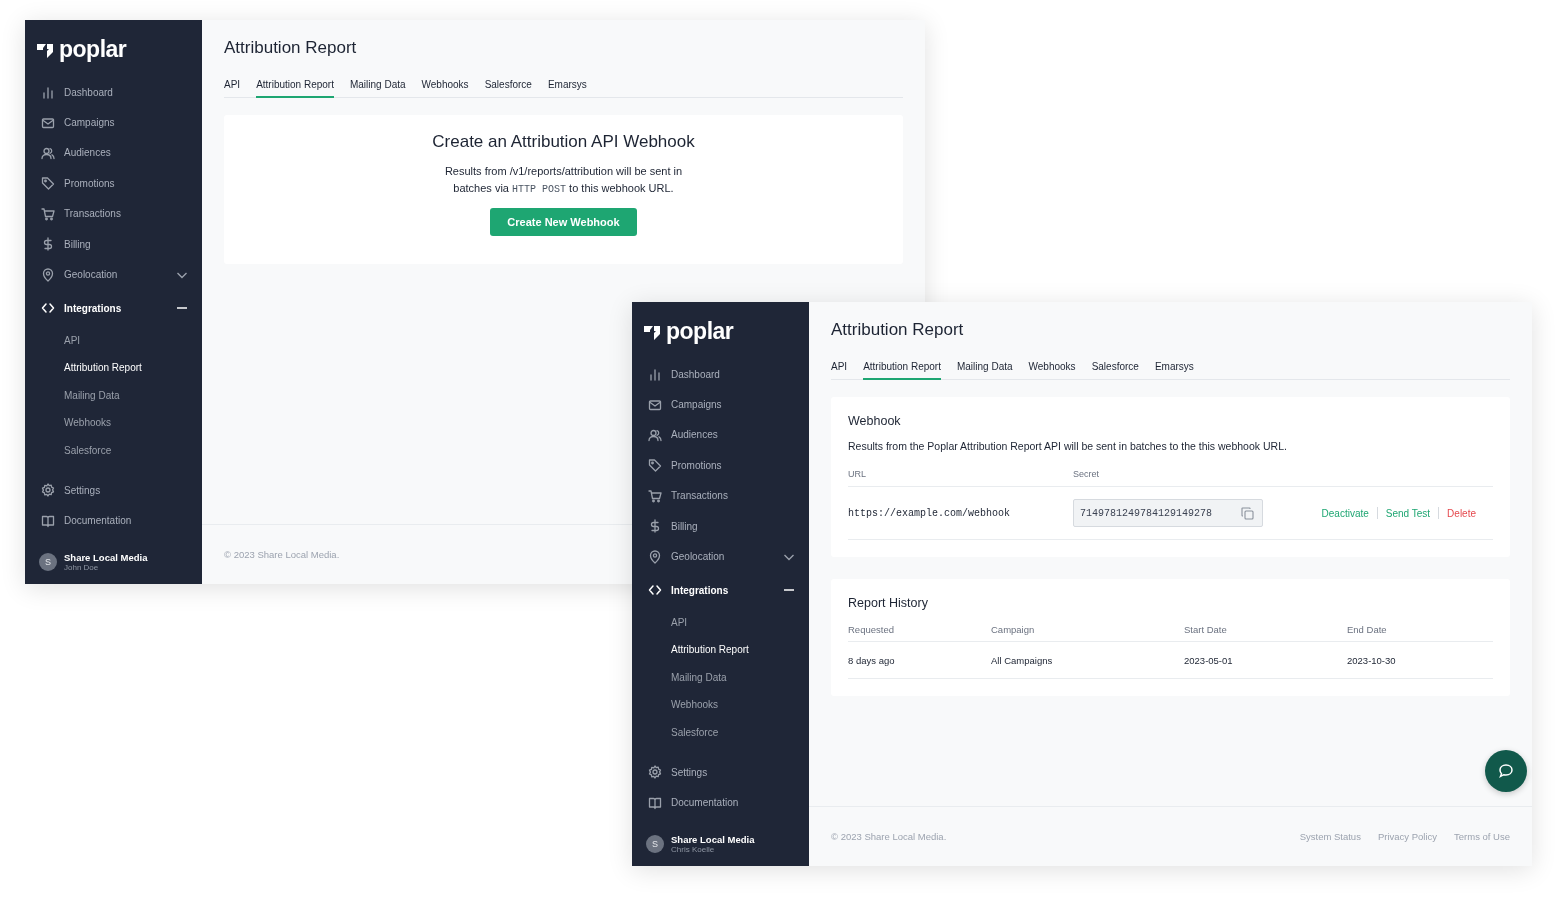 The height and width of the screenshot is (897, 1557). I want to click on column-header: Start Date, so click(1265, 633).